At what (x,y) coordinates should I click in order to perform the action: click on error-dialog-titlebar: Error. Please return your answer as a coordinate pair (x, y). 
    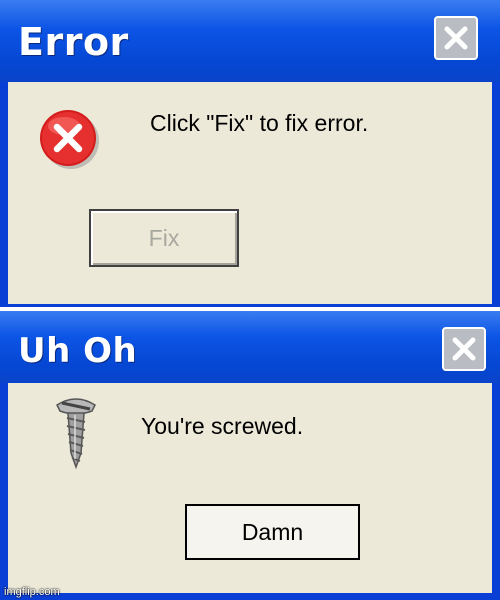
    Looking at the image, I should click on (250, 41).